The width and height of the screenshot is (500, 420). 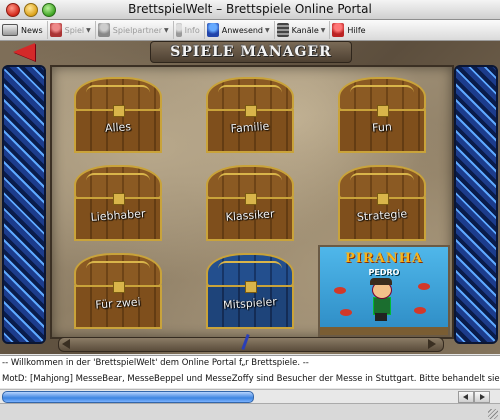 What do you see at coordinates (356, 30) in the screenshot?
I see `toolbar-hilfe-label: Hilfe` at bounding box center [356, 30].